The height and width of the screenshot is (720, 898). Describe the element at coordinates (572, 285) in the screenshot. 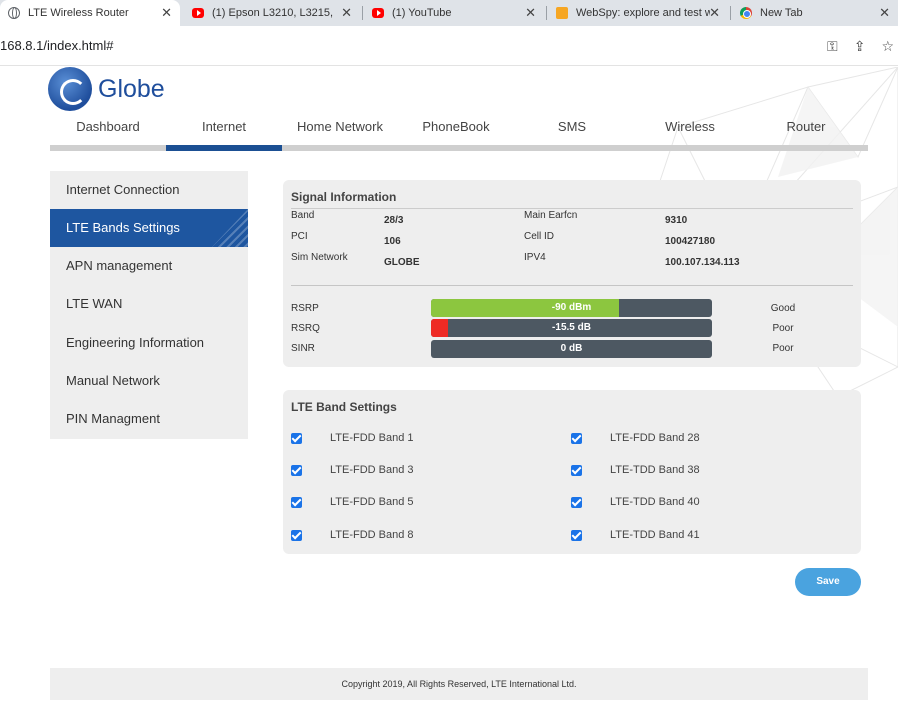

I see `signal-divider` at that location.